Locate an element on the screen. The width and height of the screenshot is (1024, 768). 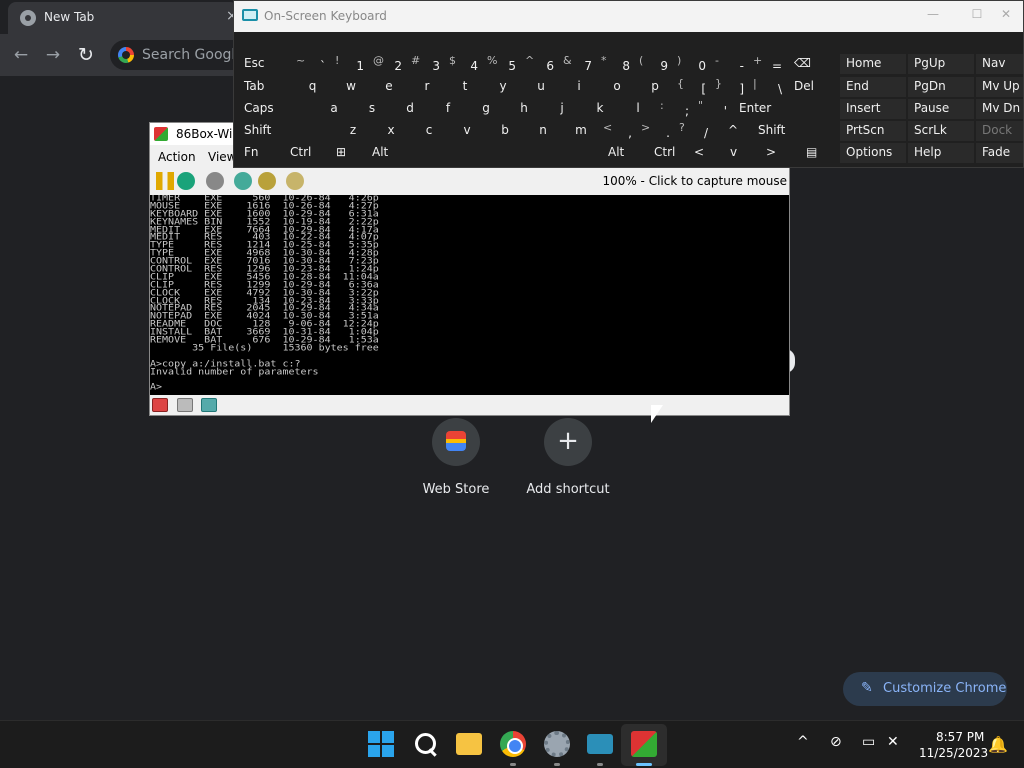
key-sym0-14: ⌫ is located at coordinates (815, 64).